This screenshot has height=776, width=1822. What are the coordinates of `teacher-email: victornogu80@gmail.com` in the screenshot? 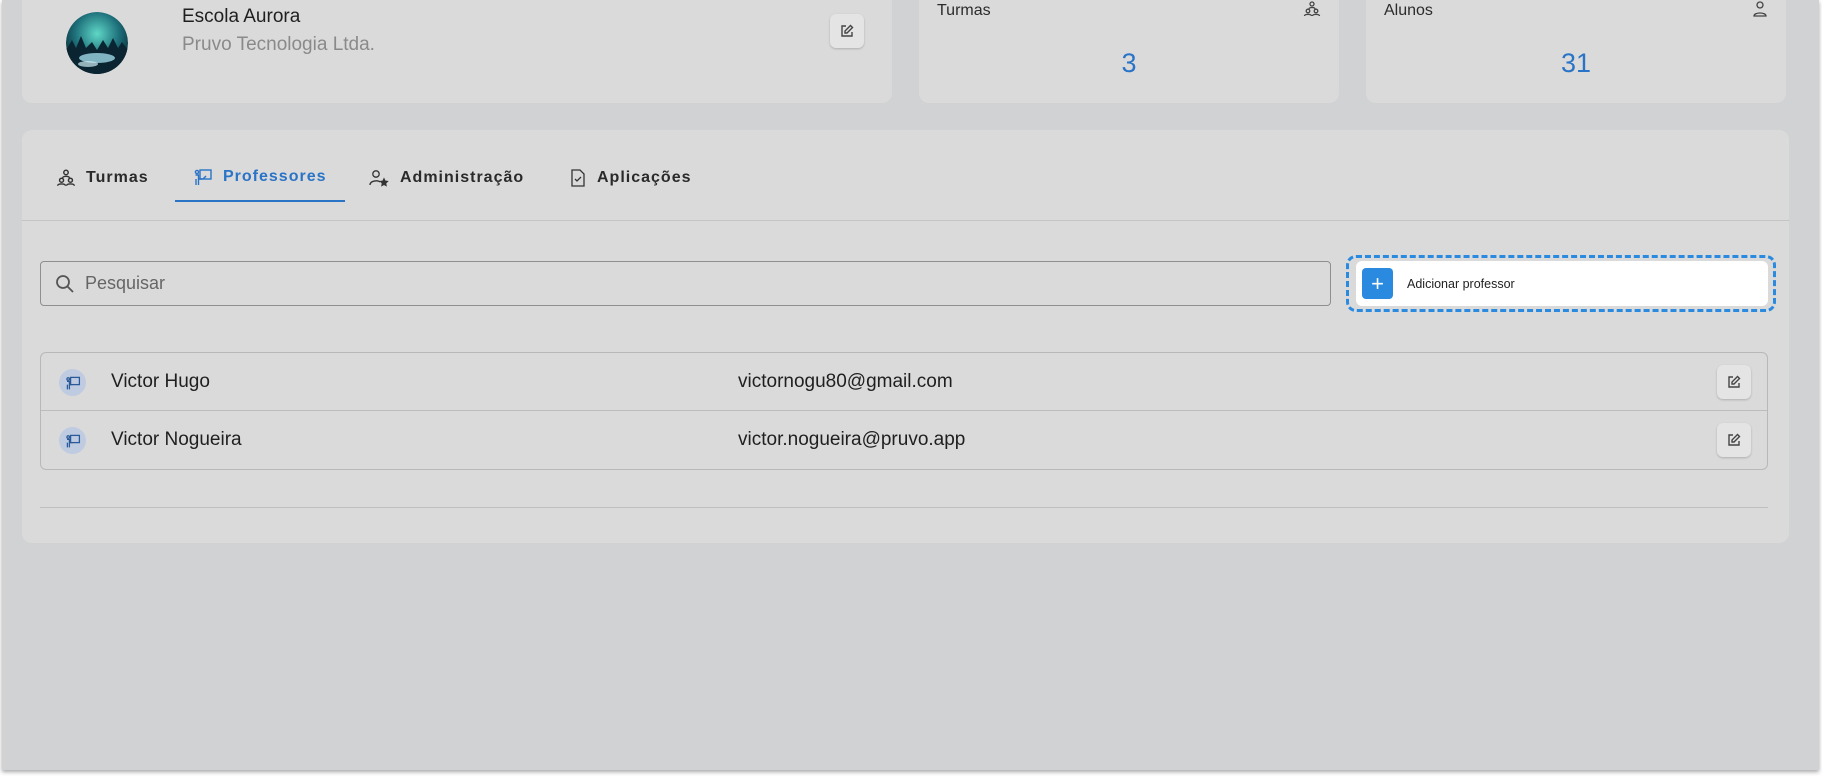 It's located at (845, 381).